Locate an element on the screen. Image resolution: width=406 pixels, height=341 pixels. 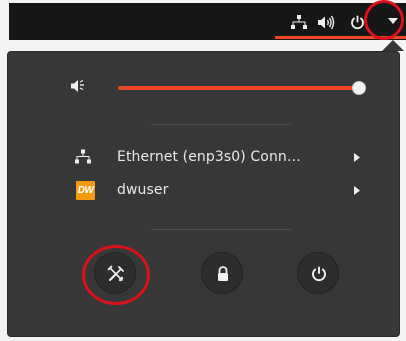
volume-slider-fill is located at coordinates (238, 88).